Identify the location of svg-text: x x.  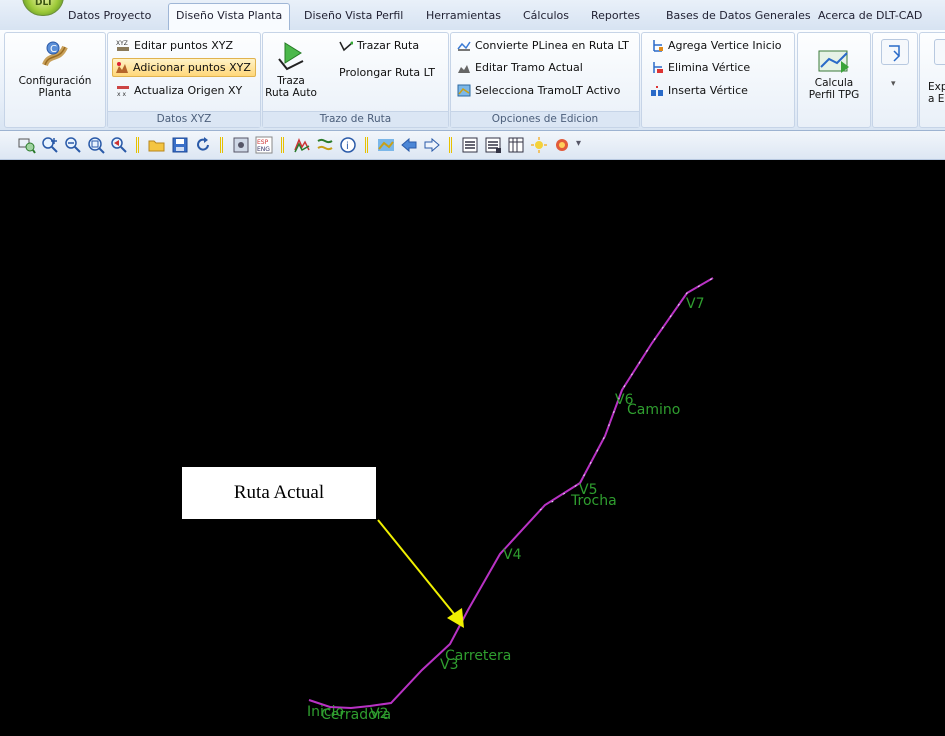
(121, 94).